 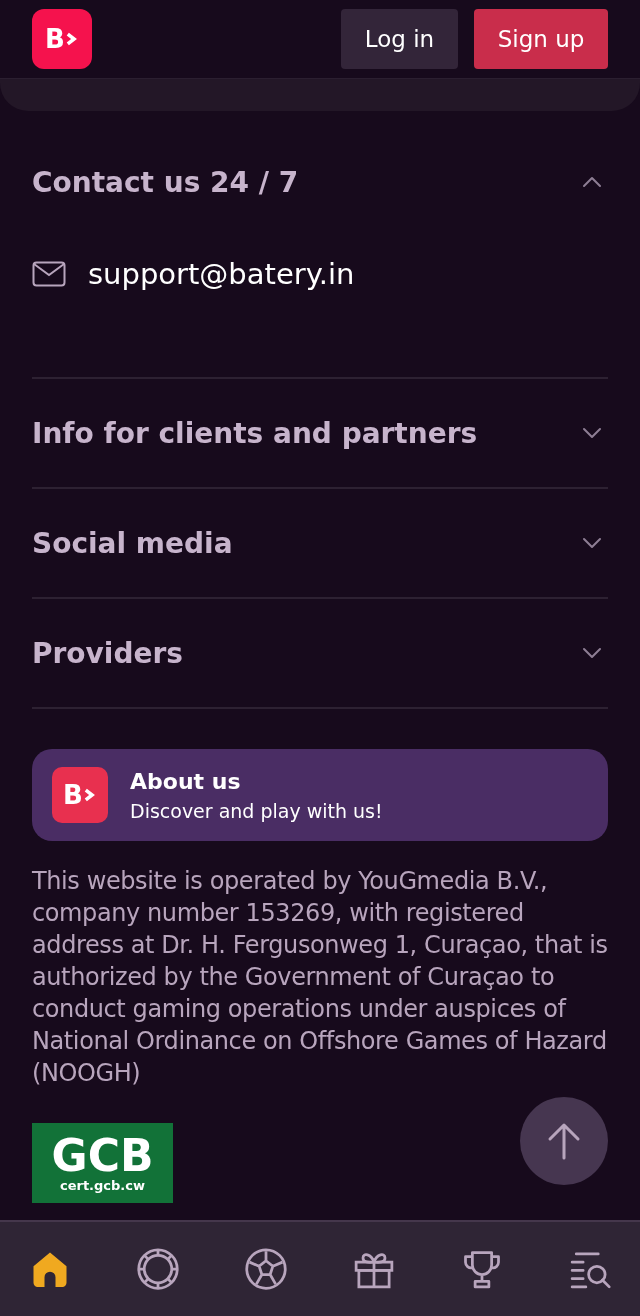 What do you see at coordinates (320, 653) in the screenshot?
I see `accordion-header: Providers` at bounding box center [320, 653].